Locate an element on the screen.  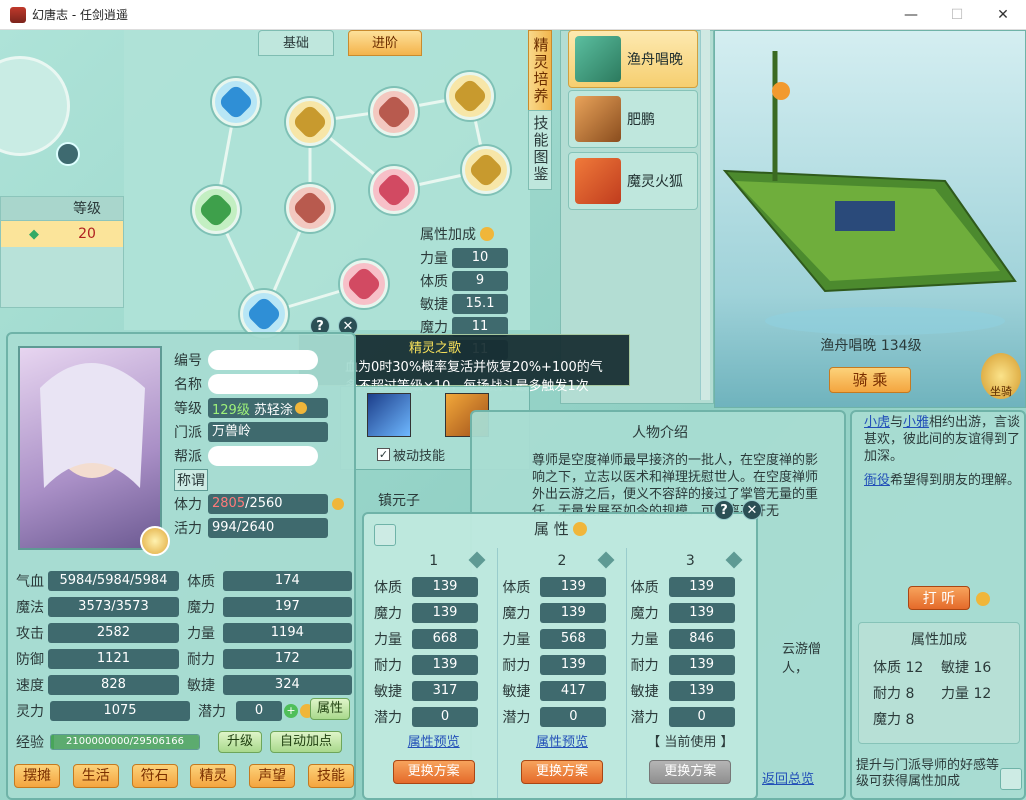
stat-row: 灵力 1075 潜力 0 + is located at coordinates (184, 711).